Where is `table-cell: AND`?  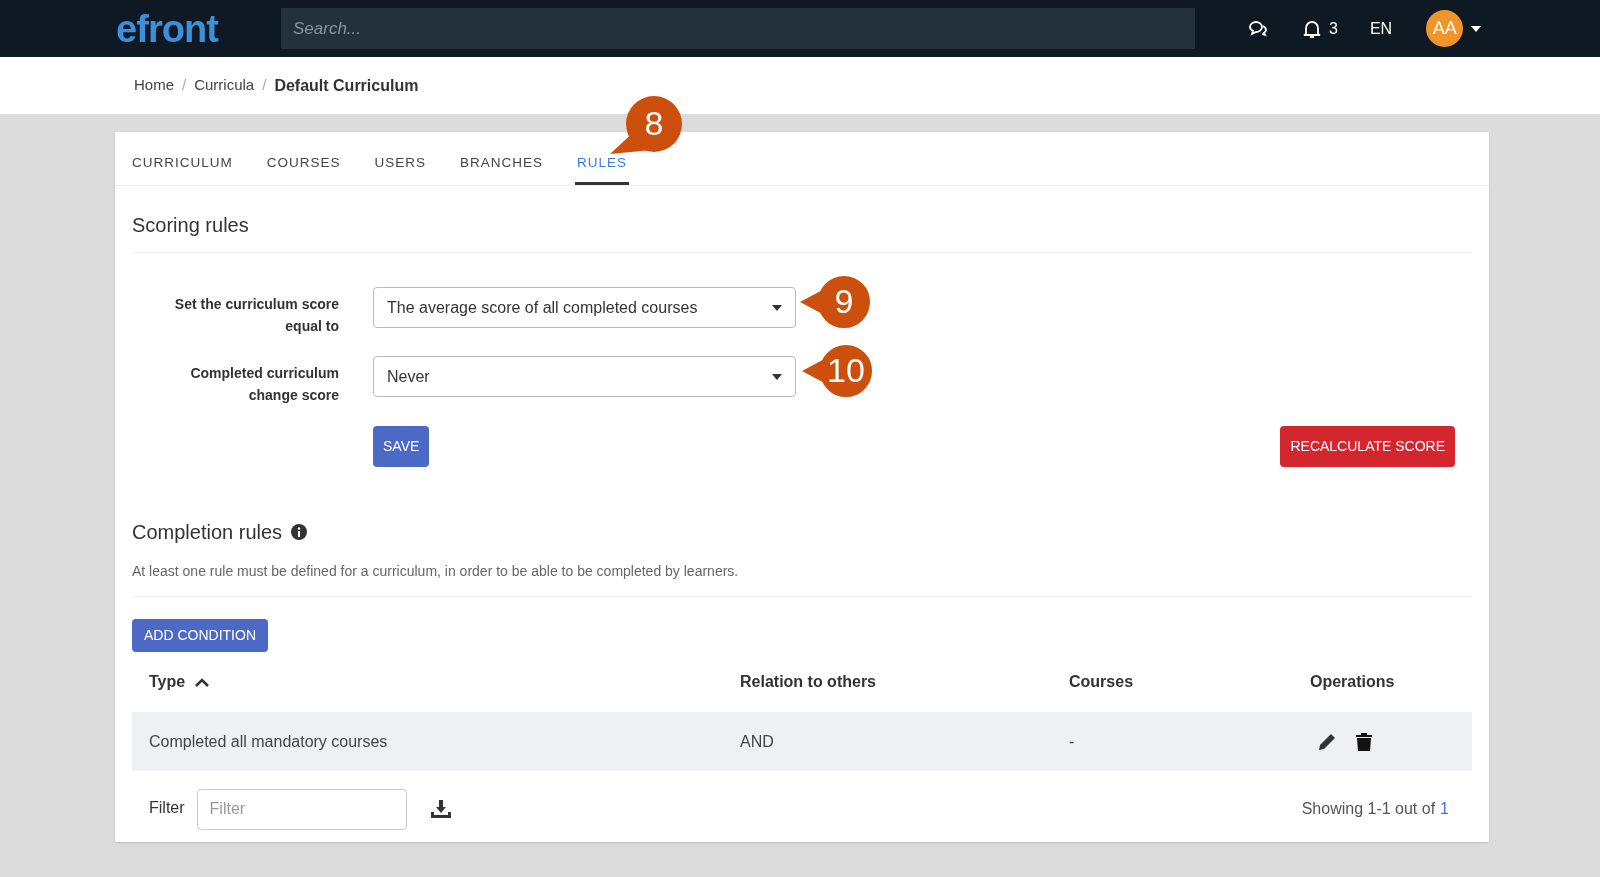
table-cell: AND is located at coordinates (757, 741).